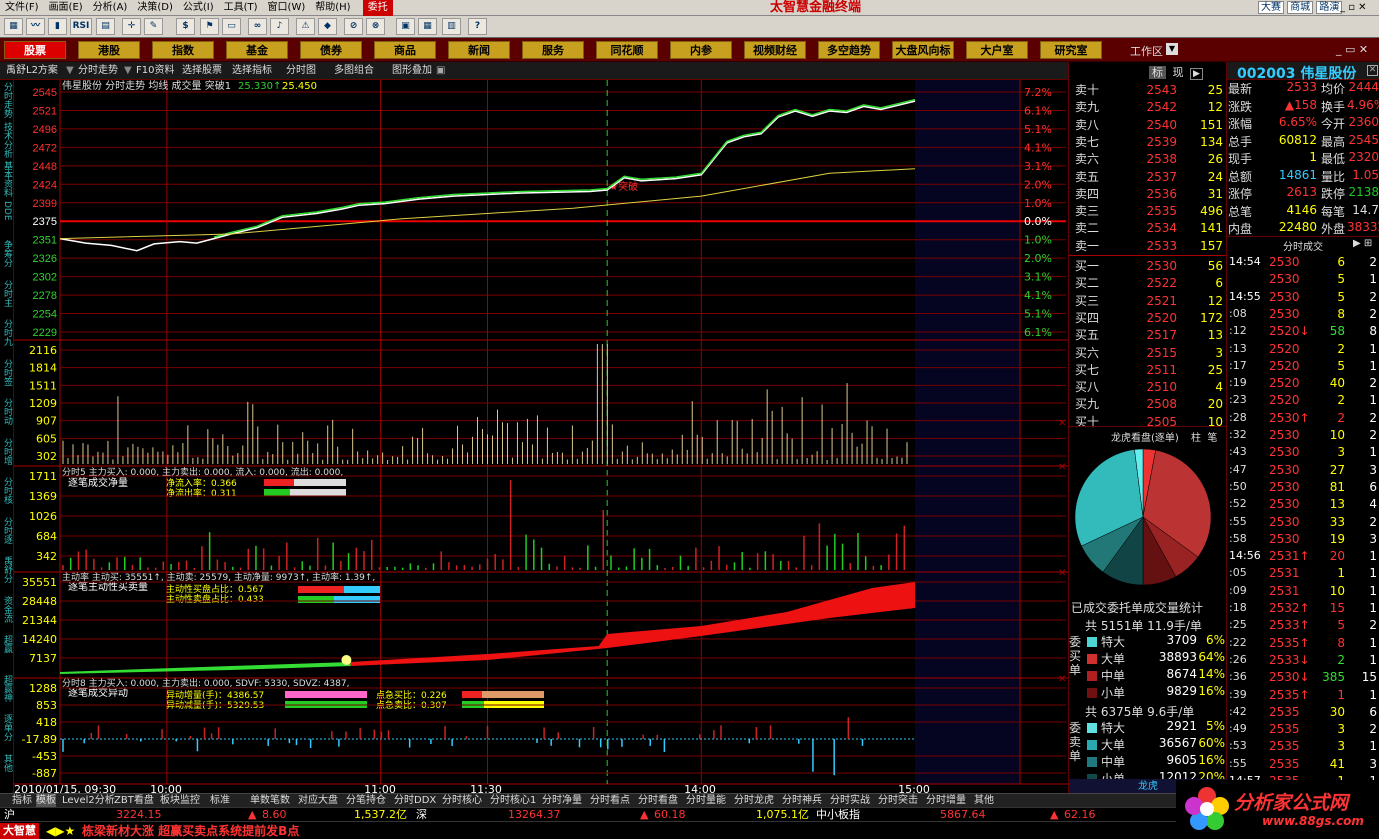  What do you see at coordinates (13, 26) in the screenshot?
I see `grid-icon: ▦` at bounding box center [13, 26].